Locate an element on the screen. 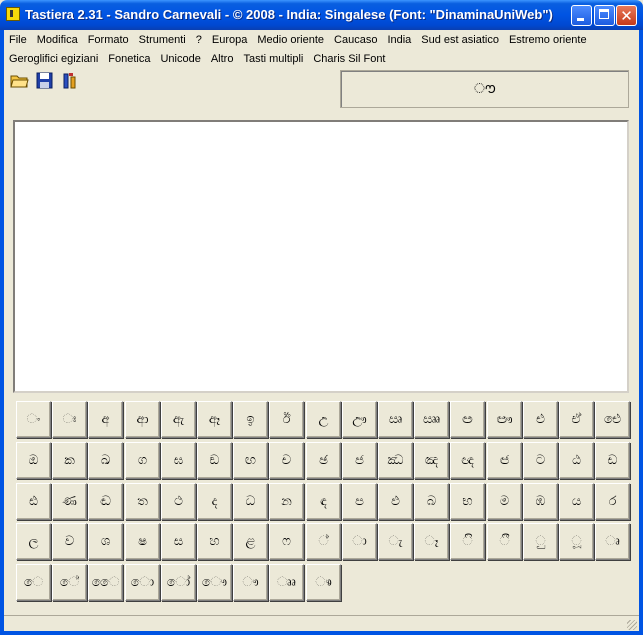 The width and height of the screenshot is (643, 635). menu-item: Caucaso is located at coordinates (355, 40).